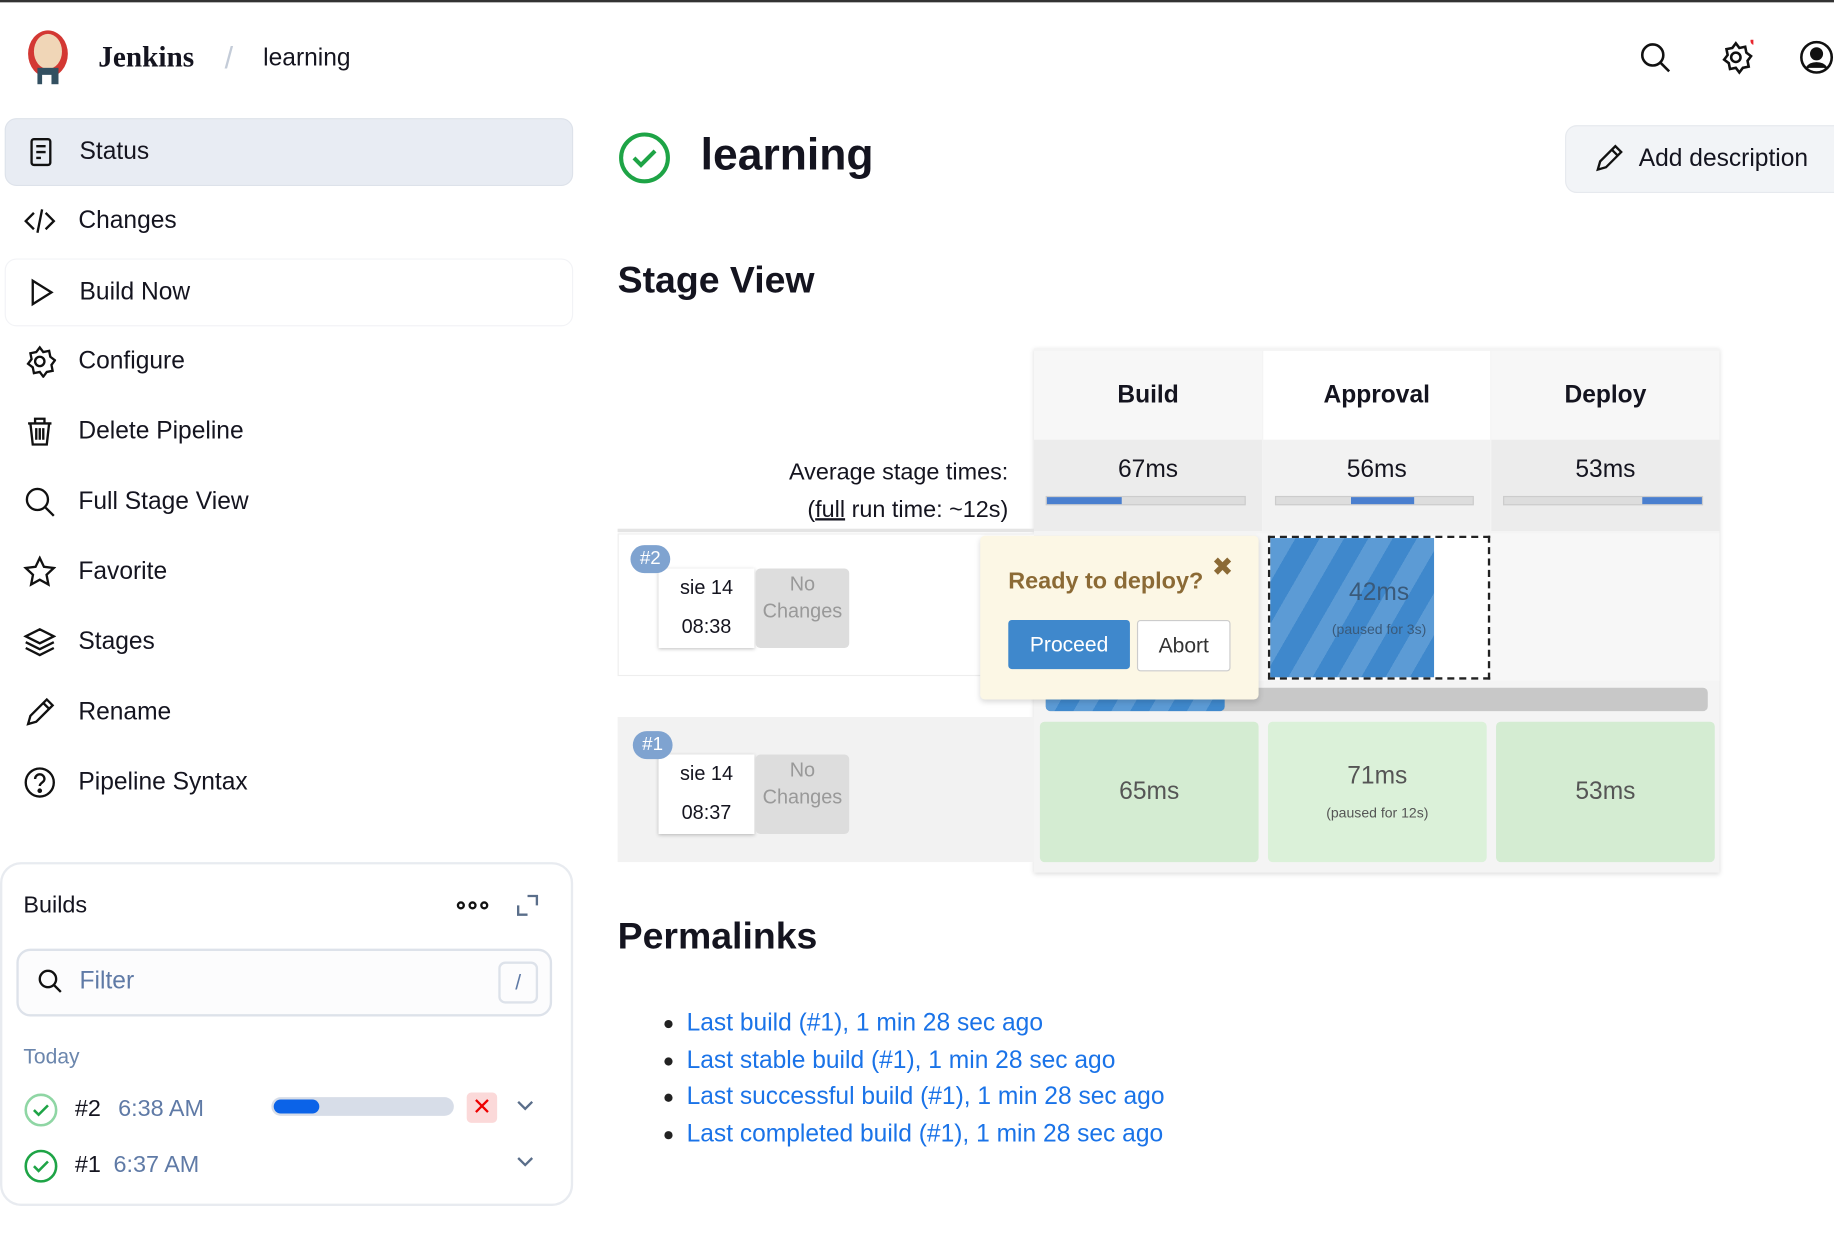 The width and height of the screenshot is (1834, 1259). I want to click on sidebar-item-changes: Changes, so click(288, 221).